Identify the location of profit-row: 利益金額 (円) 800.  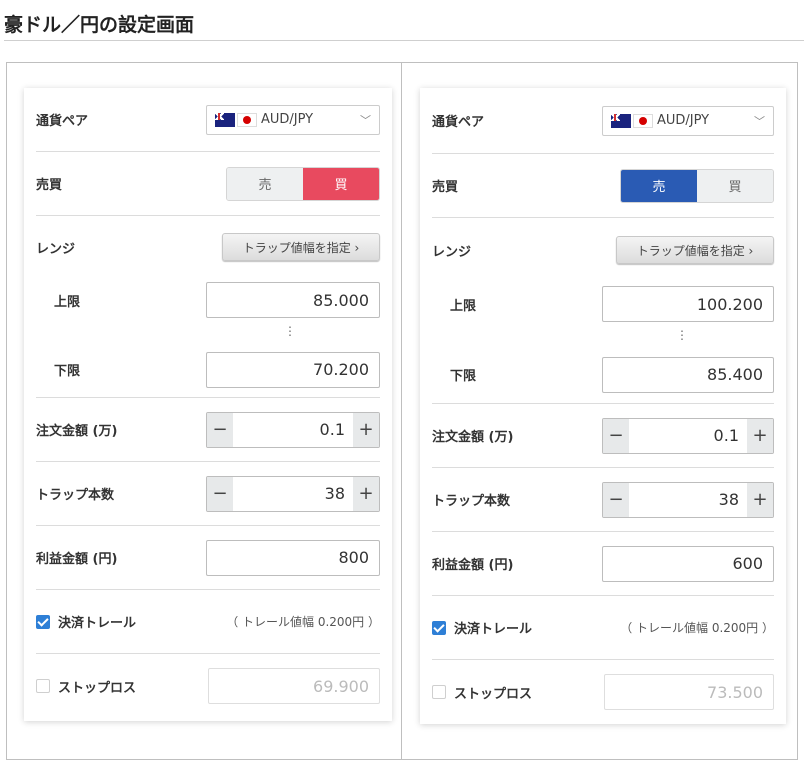
(208, 558).